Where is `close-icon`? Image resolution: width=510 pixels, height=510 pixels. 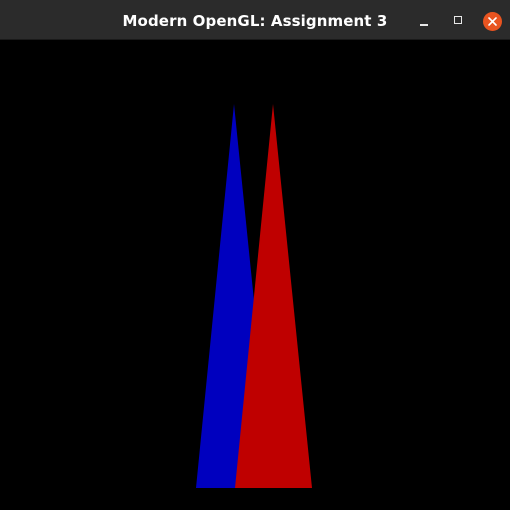 close-icon is located at coordinates (492, 21).